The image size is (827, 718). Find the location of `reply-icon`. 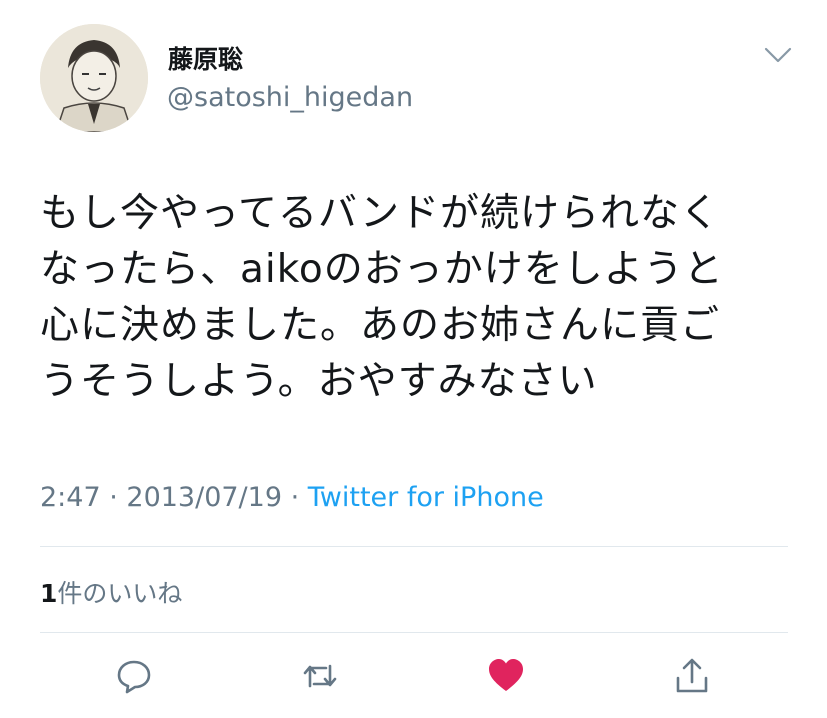

reply-icon is located at coordinates (134, 676).